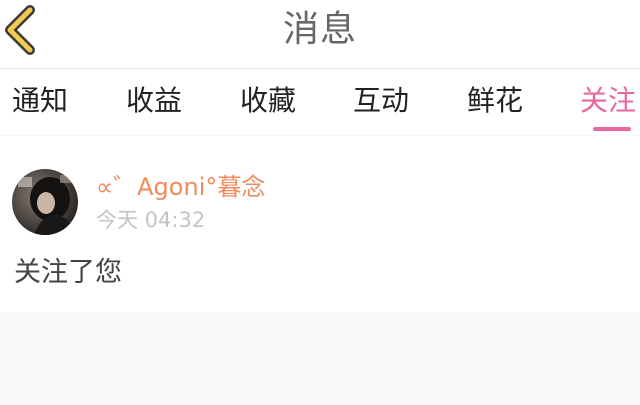 This screenshot has width=640, height=405. What do you see at coordinates (612, 129) in the screenshot?
I see `active-tab-indicator` at bounding box center [612, 129].